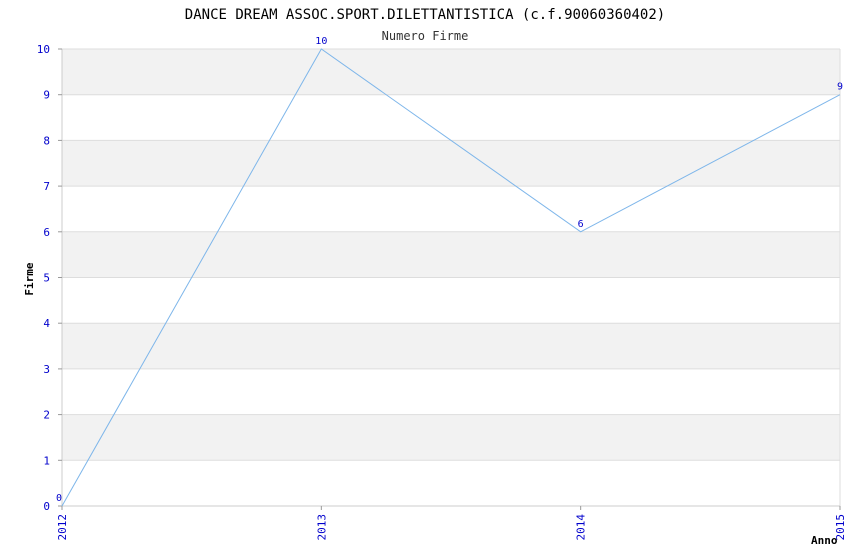 Image resolution: width=850 pixels, height=550 pixels. Describe the element at coordinates (425, 36) in the screenshot. I see `chart-subtitle: Numero Firme` at that location.